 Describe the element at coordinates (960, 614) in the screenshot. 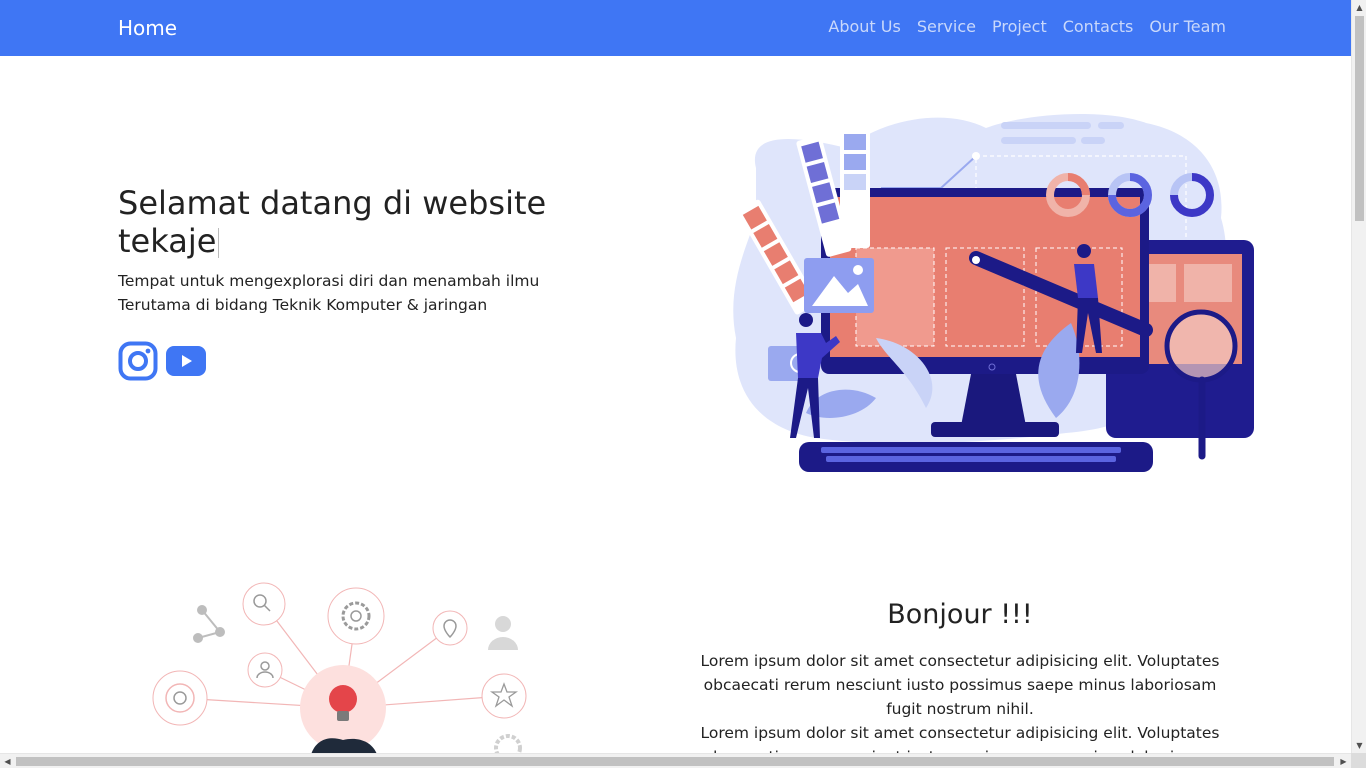

I see `about-heading: Bonjour !!!` at that location.